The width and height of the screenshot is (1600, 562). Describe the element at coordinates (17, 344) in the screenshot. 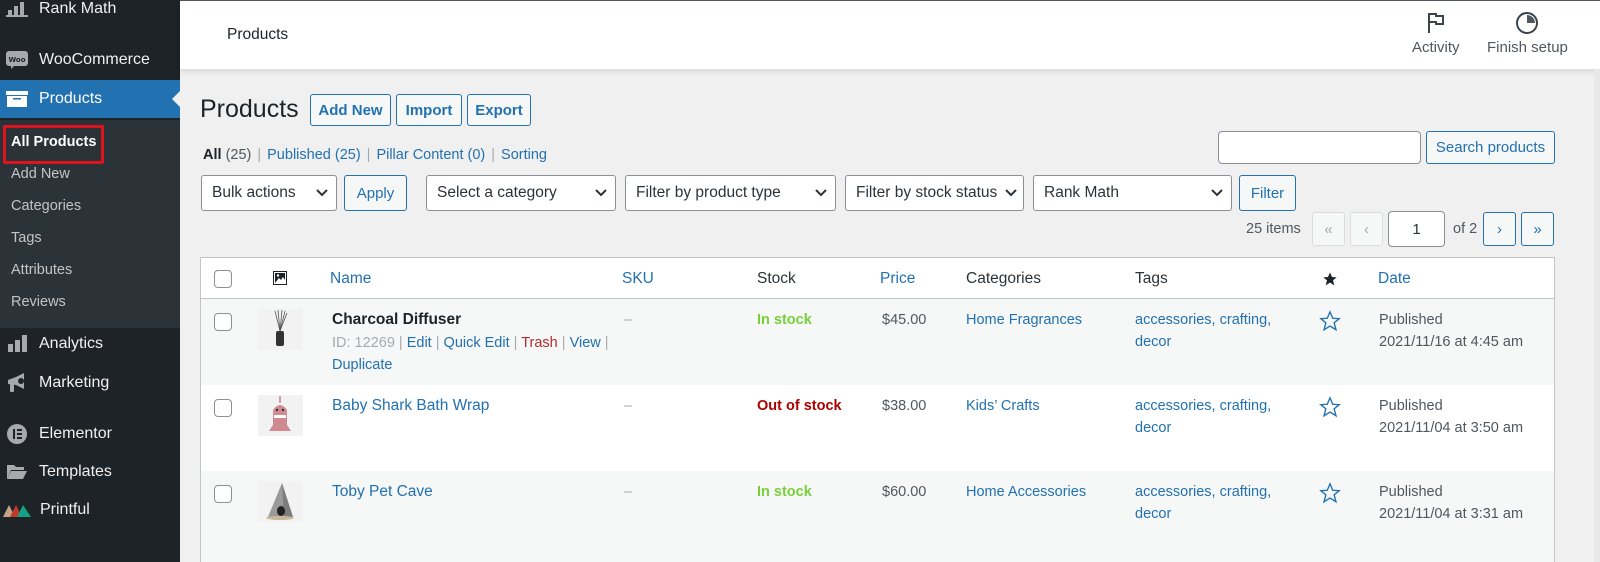

I see `bar-chart-icon` at that location.